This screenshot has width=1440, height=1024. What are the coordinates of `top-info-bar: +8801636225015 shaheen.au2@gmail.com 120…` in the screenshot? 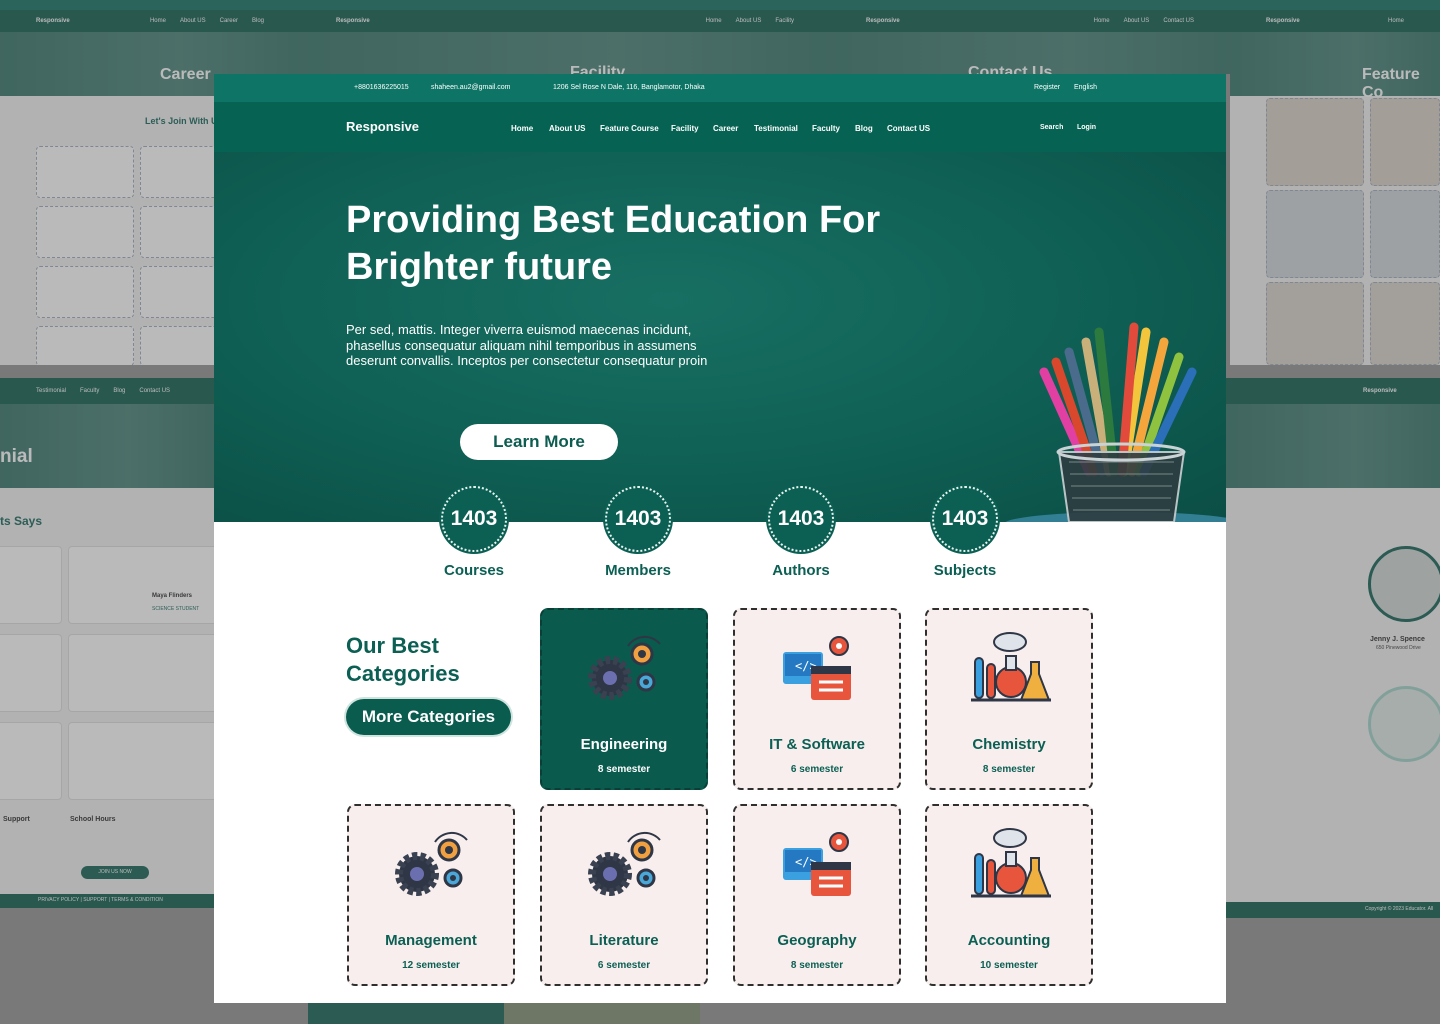 It's located at (720, 88).